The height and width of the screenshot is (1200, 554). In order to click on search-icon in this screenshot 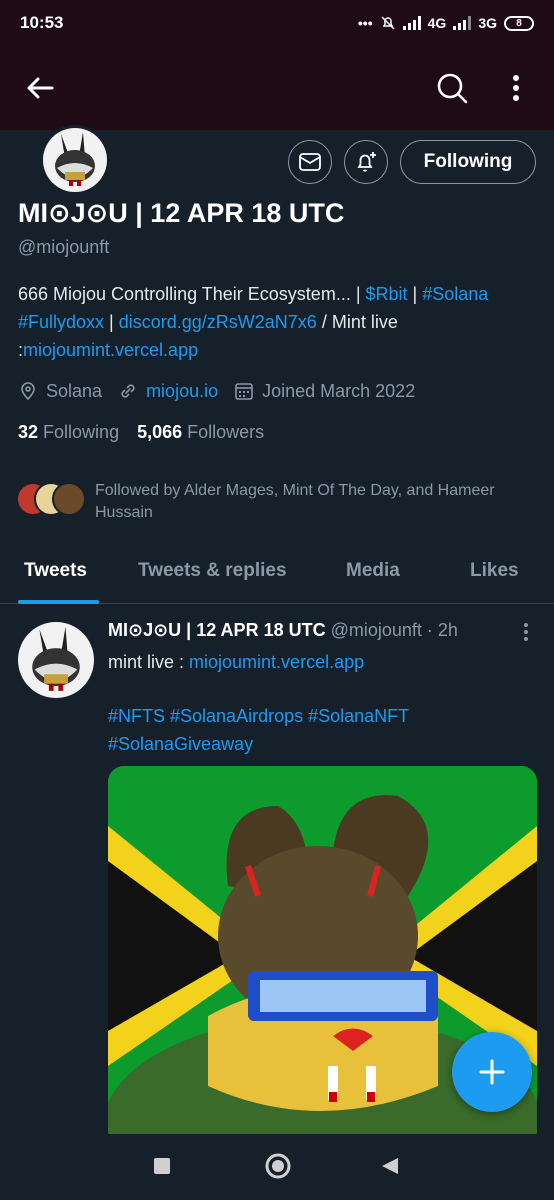, I will do `click(452, 88)`.